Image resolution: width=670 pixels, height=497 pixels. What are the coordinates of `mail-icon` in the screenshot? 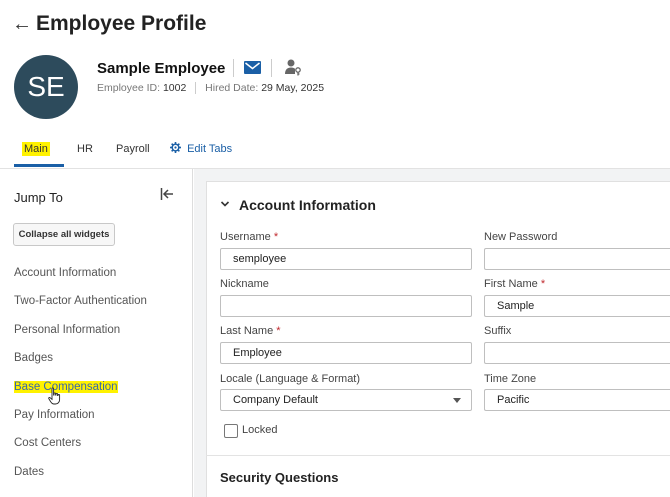 It's located at (252, 67).